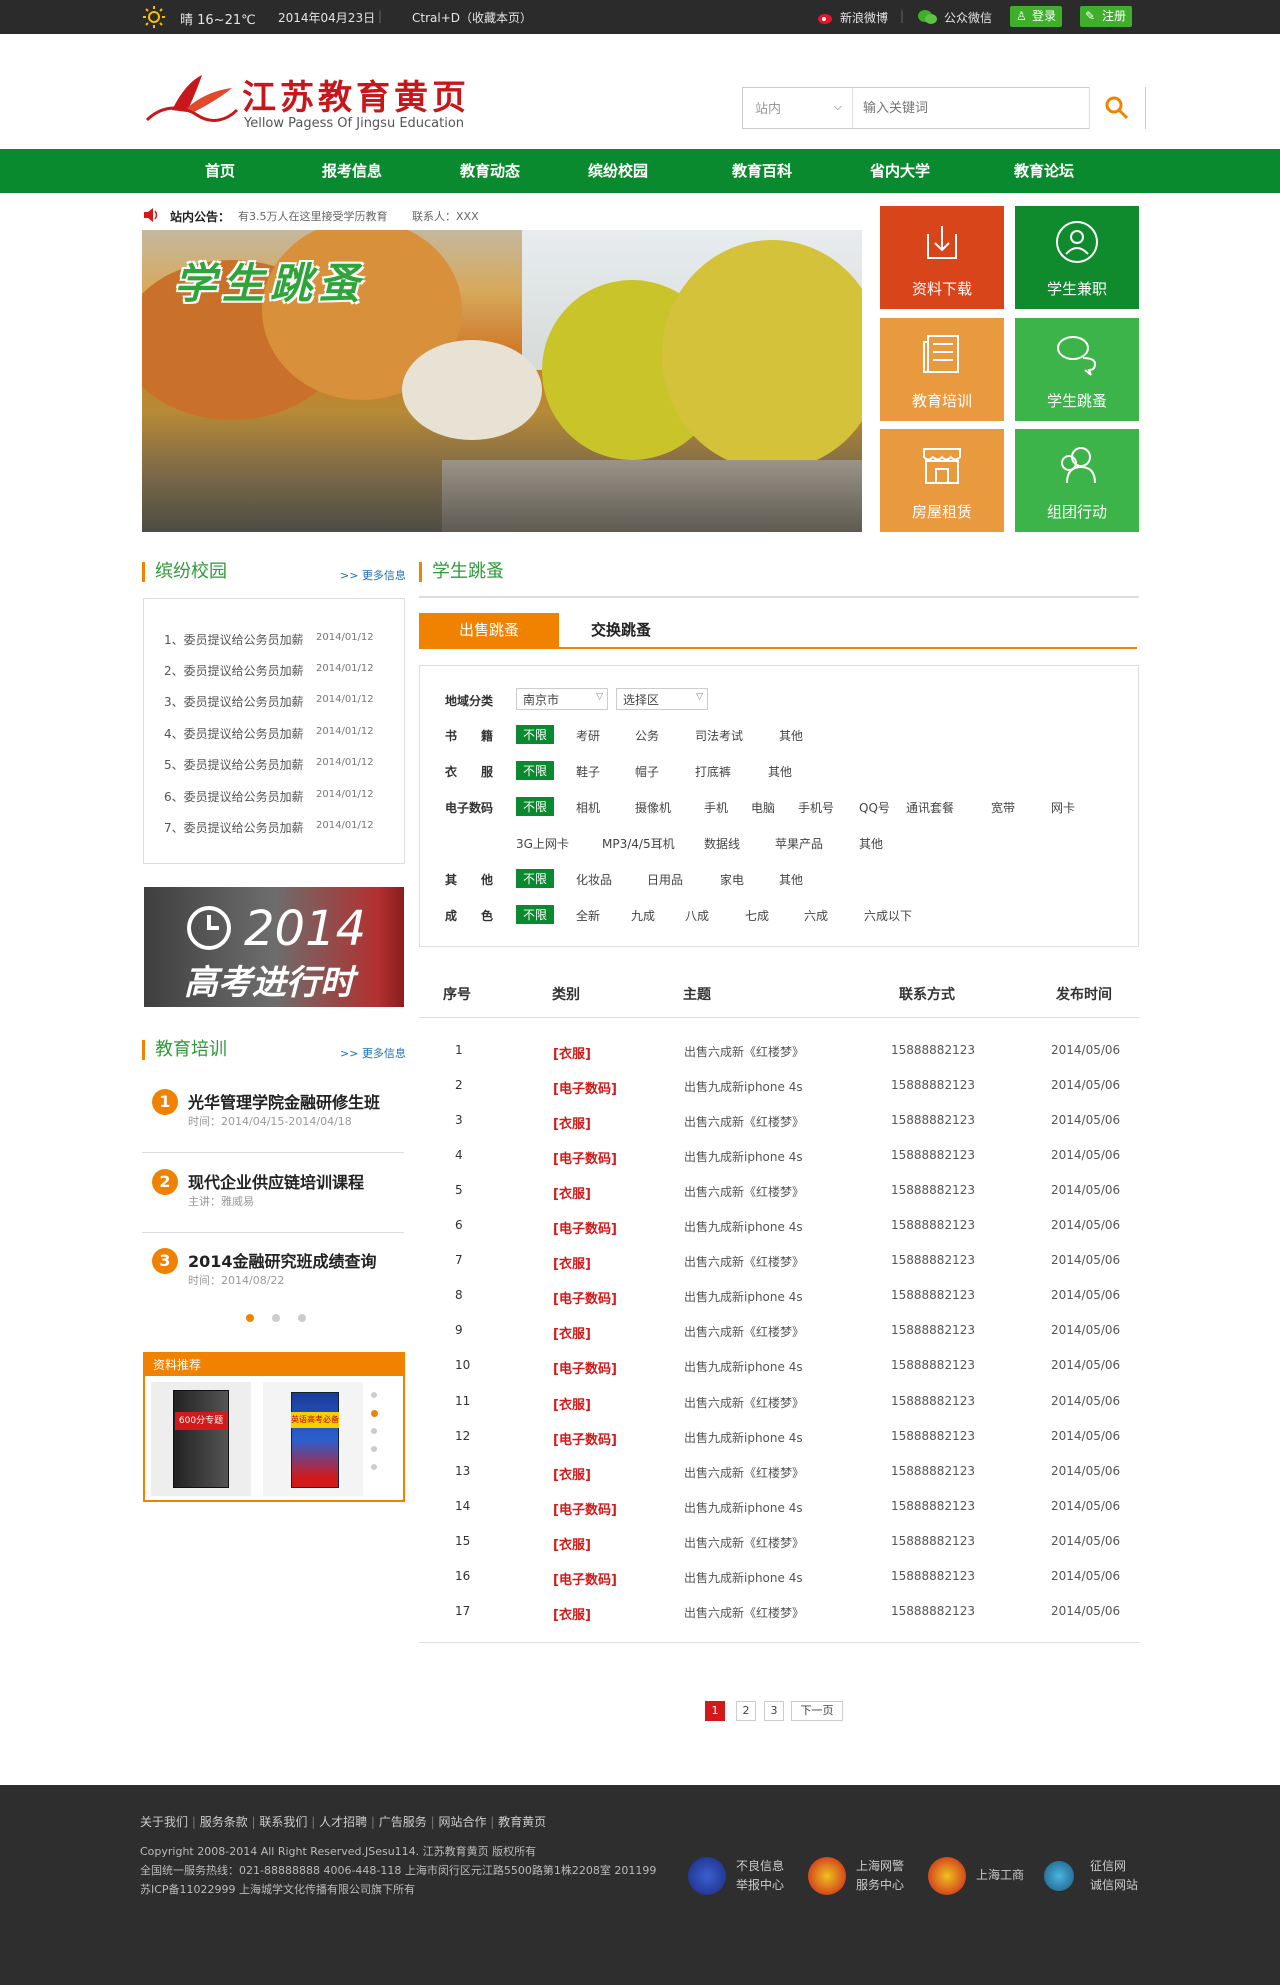 This screenshot has height=1985, width=1280. I want to click on table-row: 13 [衣服] 出售六成新《红楼梦》 15888882123 2014/05/06, so click(779, 1481).